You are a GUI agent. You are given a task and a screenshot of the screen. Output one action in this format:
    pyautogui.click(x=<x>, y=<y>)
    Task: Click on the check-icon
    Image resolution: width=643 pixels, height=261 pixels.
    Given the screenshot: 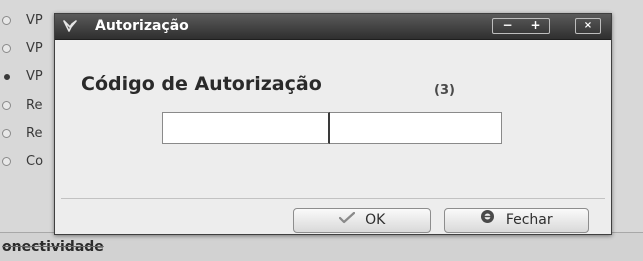 What is the action you would take?
    pyautogui.click(x=346, y=220)
    